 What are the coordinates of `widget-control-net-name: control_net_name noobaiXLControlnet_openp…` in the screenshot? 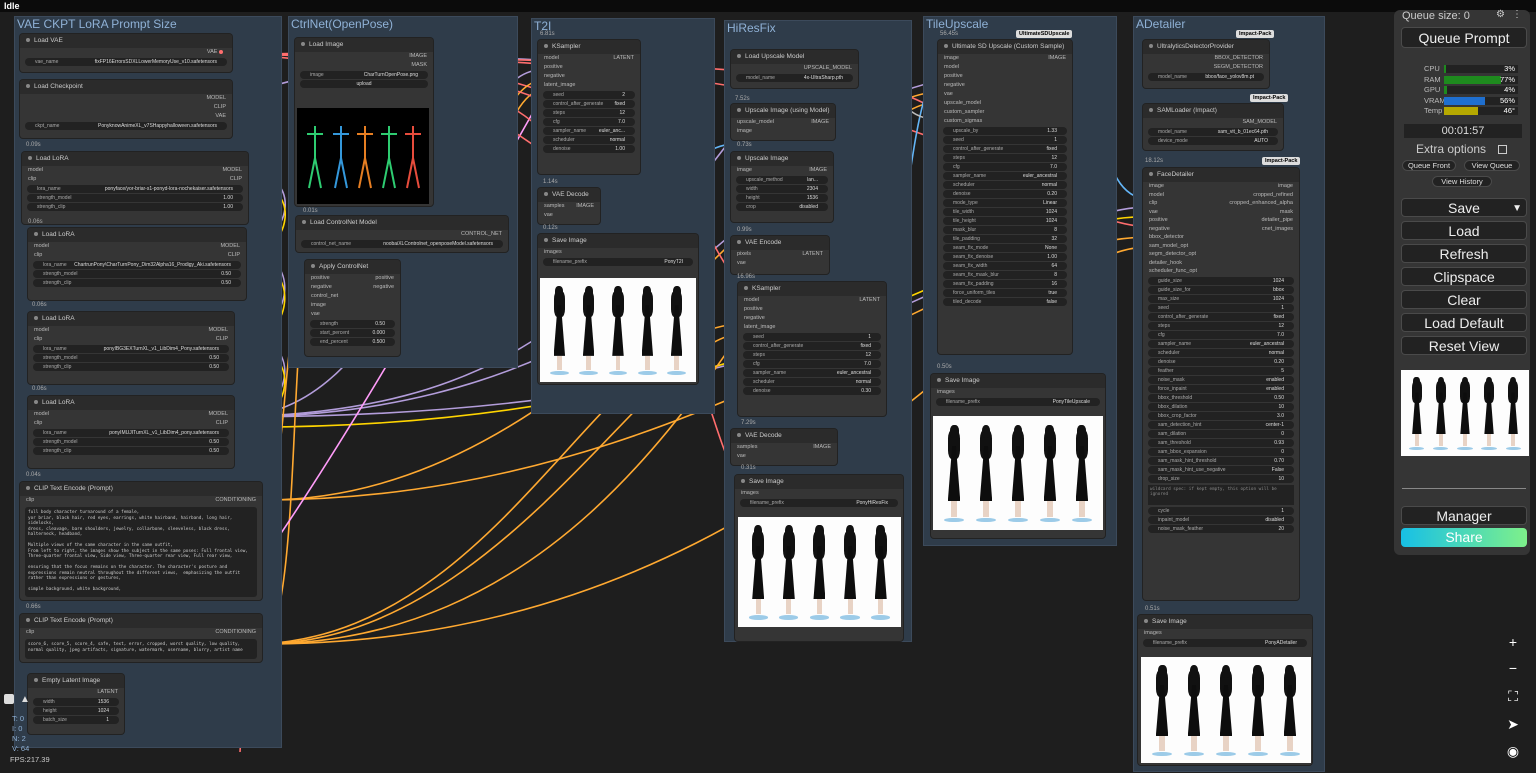 It's located at (402, 244).